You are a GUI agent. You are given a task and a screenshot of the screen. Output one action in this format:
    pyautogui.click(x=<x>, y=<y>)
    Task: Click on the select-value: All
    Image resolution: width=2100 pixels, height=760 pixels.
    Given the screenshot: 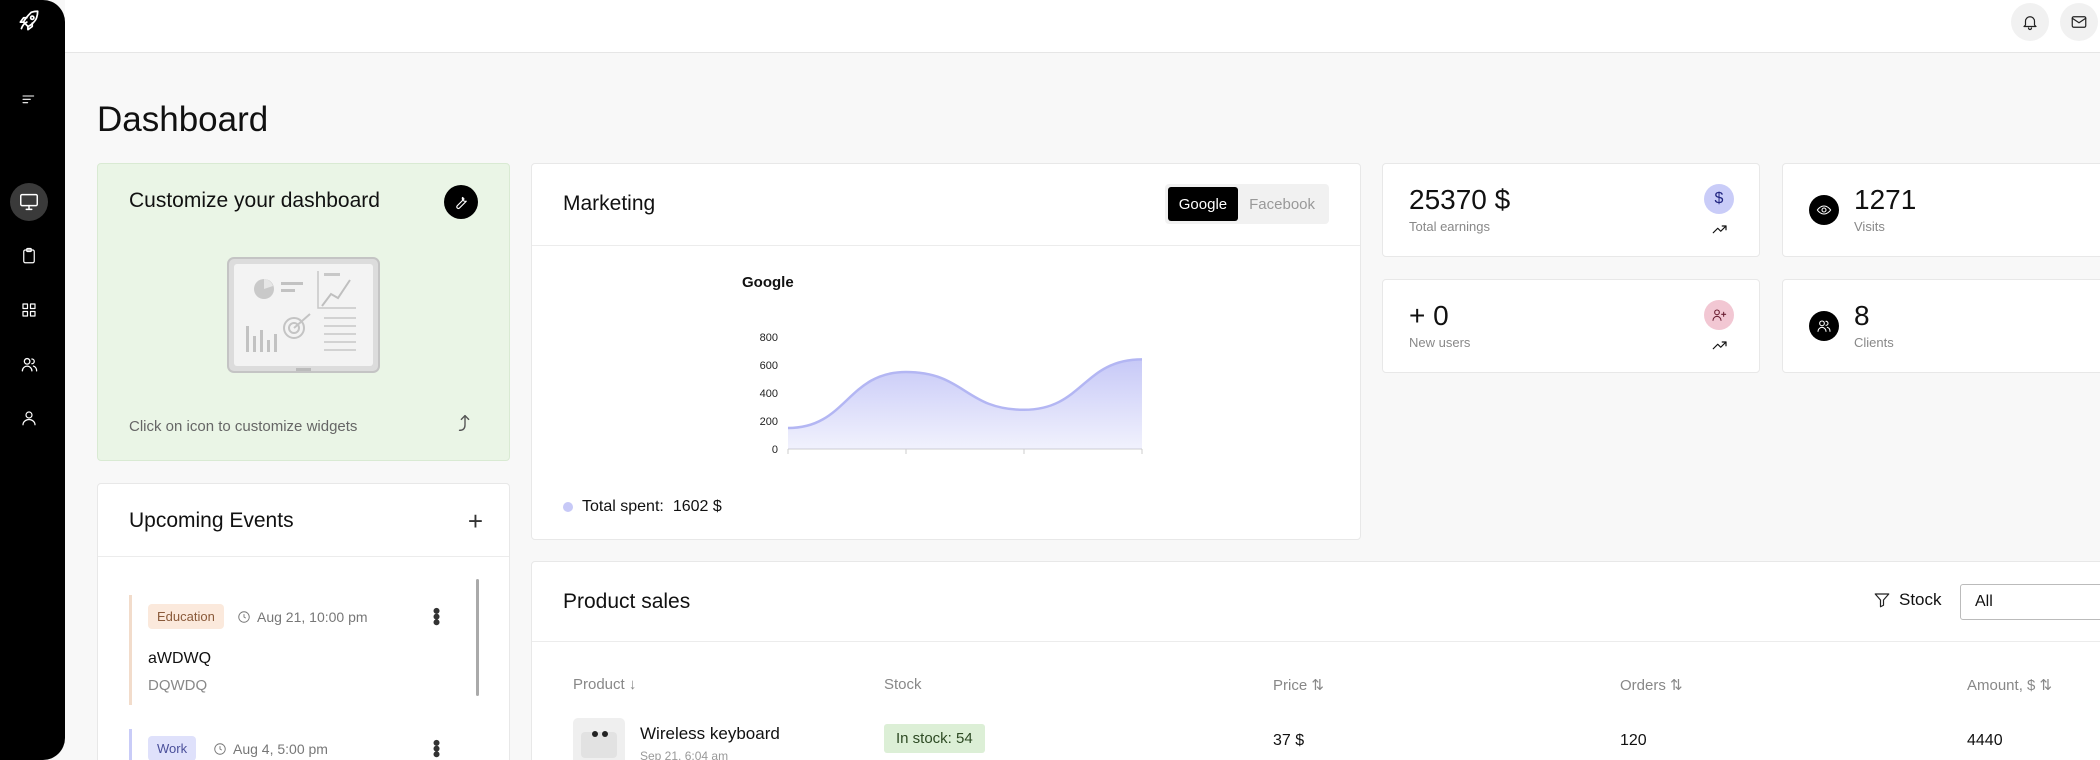 What is the action you would take?
    pyautogui.click(x=1984, y=601)
    